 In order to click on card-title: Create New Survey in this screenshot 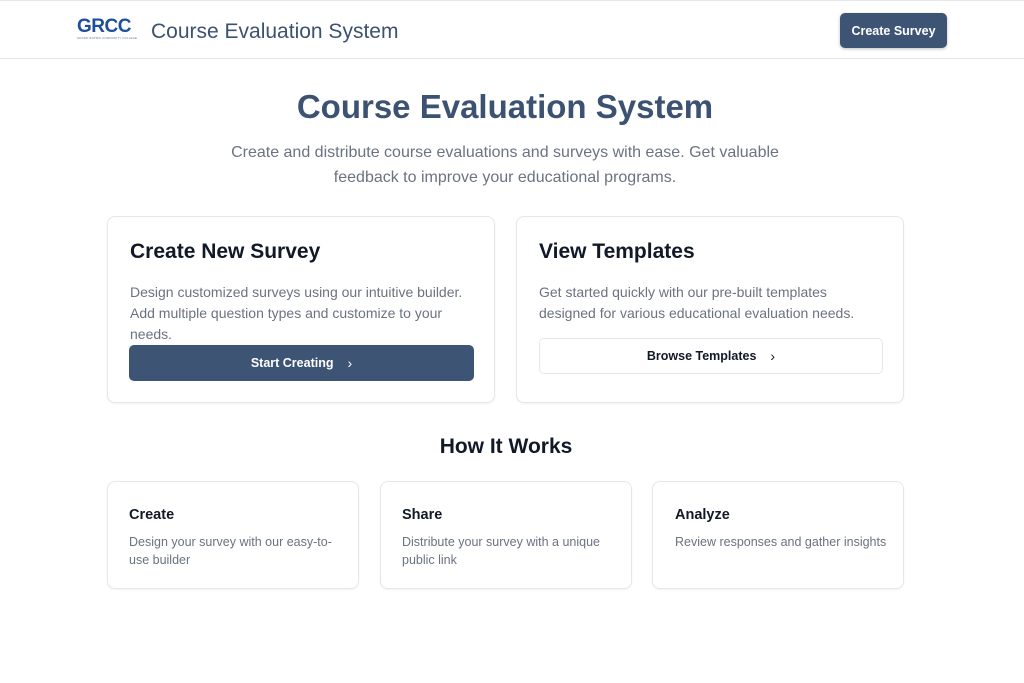, I will do `click(225, 251)`.